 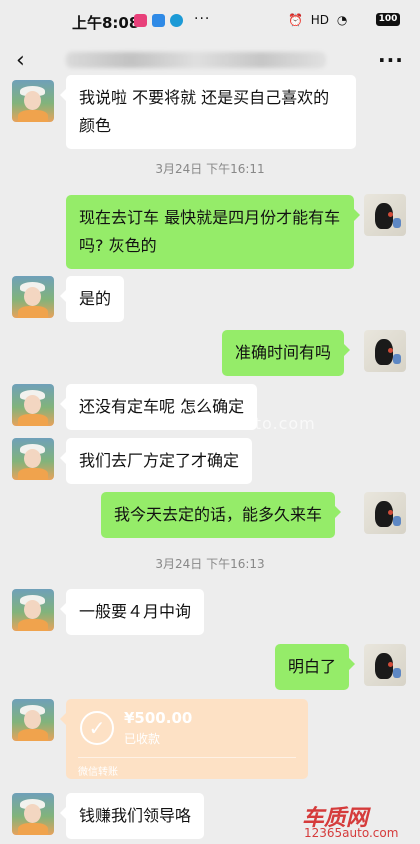 I want to click on watermark-url: www.12365auto.com, so click(x=223, y=423).